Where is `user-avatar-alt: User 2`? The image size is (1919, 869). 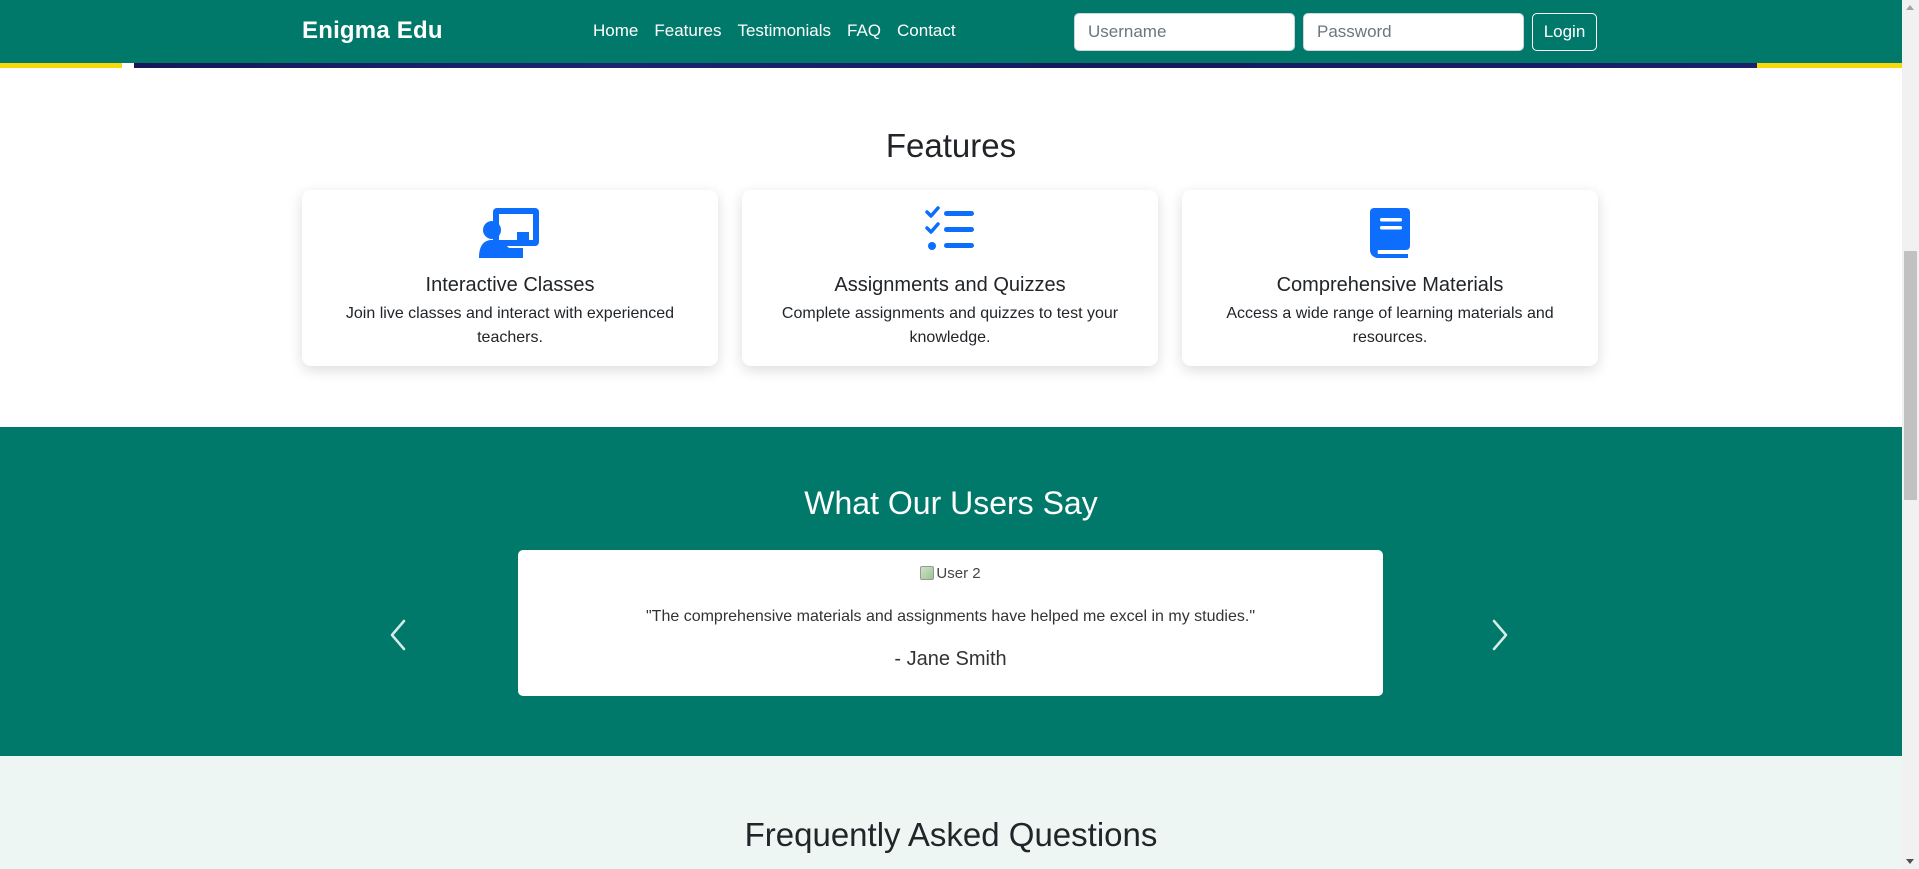 user-avatar-alt: User 2 is located at coordinates (958, 573).